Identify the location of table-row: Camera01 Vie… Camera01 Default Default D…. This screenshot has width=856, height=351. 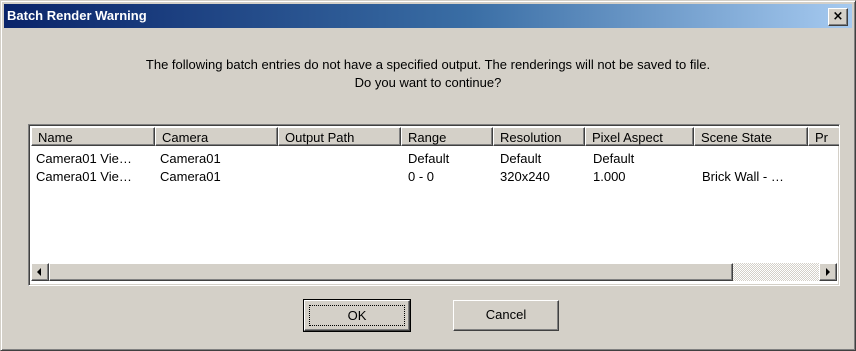
(435, 159).